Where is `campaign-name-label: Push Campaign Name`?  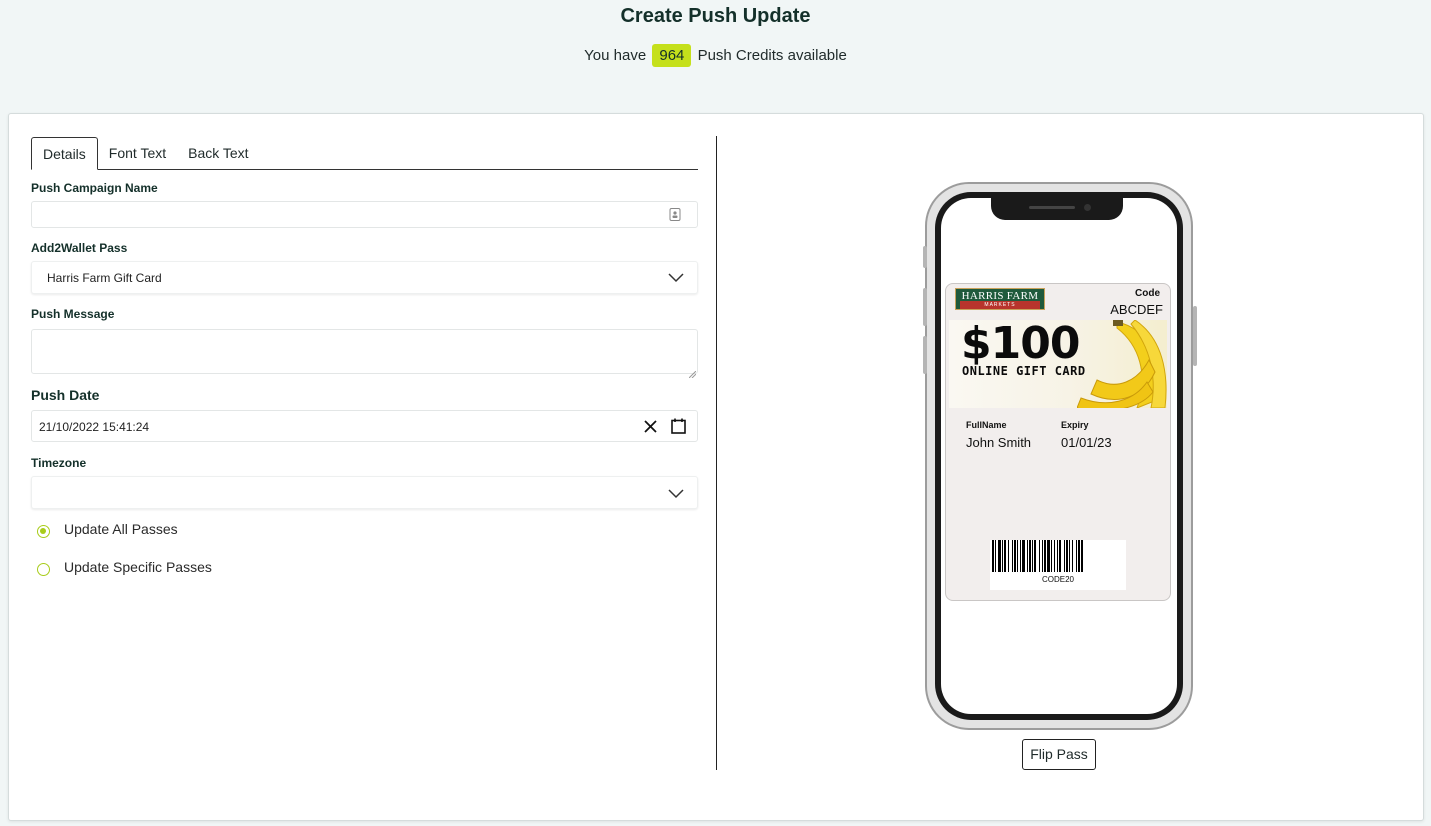
campaign-name-label: Push Campaign Name is located at coordinates (94, 188).